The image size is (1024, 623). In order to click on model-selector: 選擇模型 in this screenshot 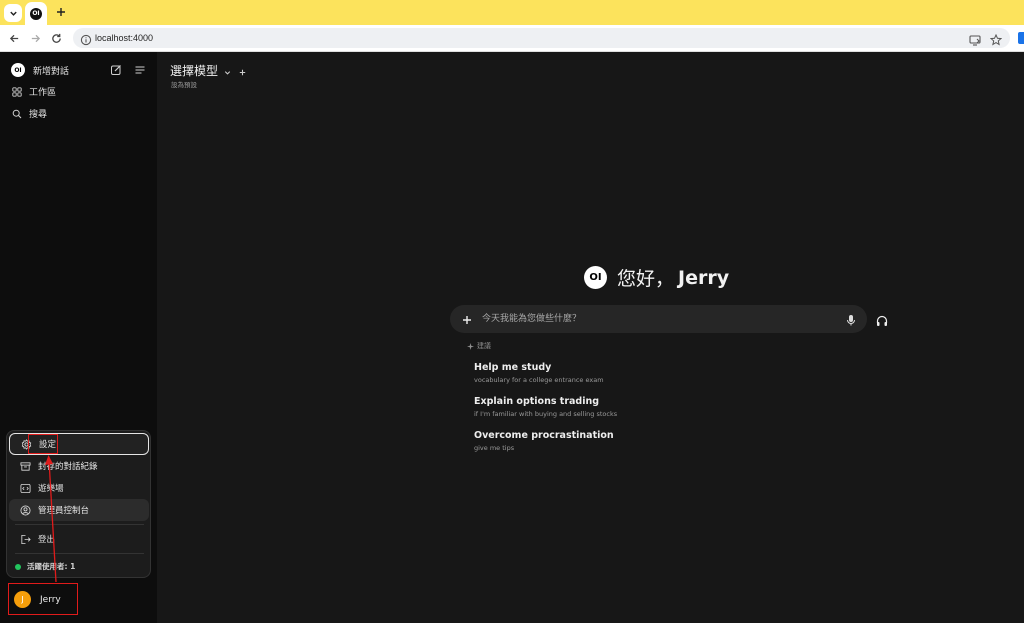, I will do `click(208, 70)`.